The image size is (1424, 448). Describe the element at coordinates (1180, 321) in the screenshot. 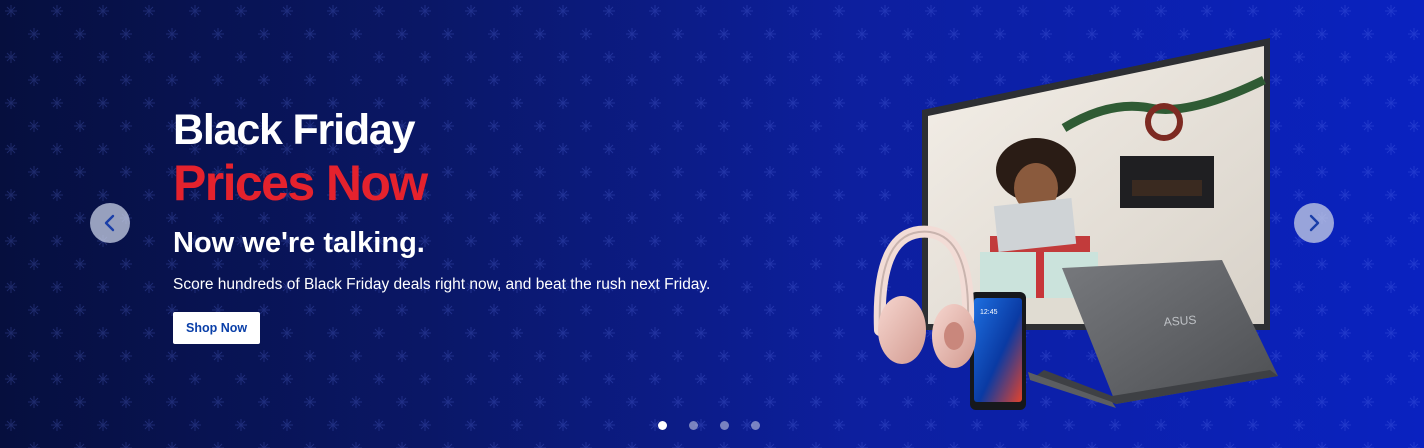

I see `laptop-logo: ASUS` at that location.